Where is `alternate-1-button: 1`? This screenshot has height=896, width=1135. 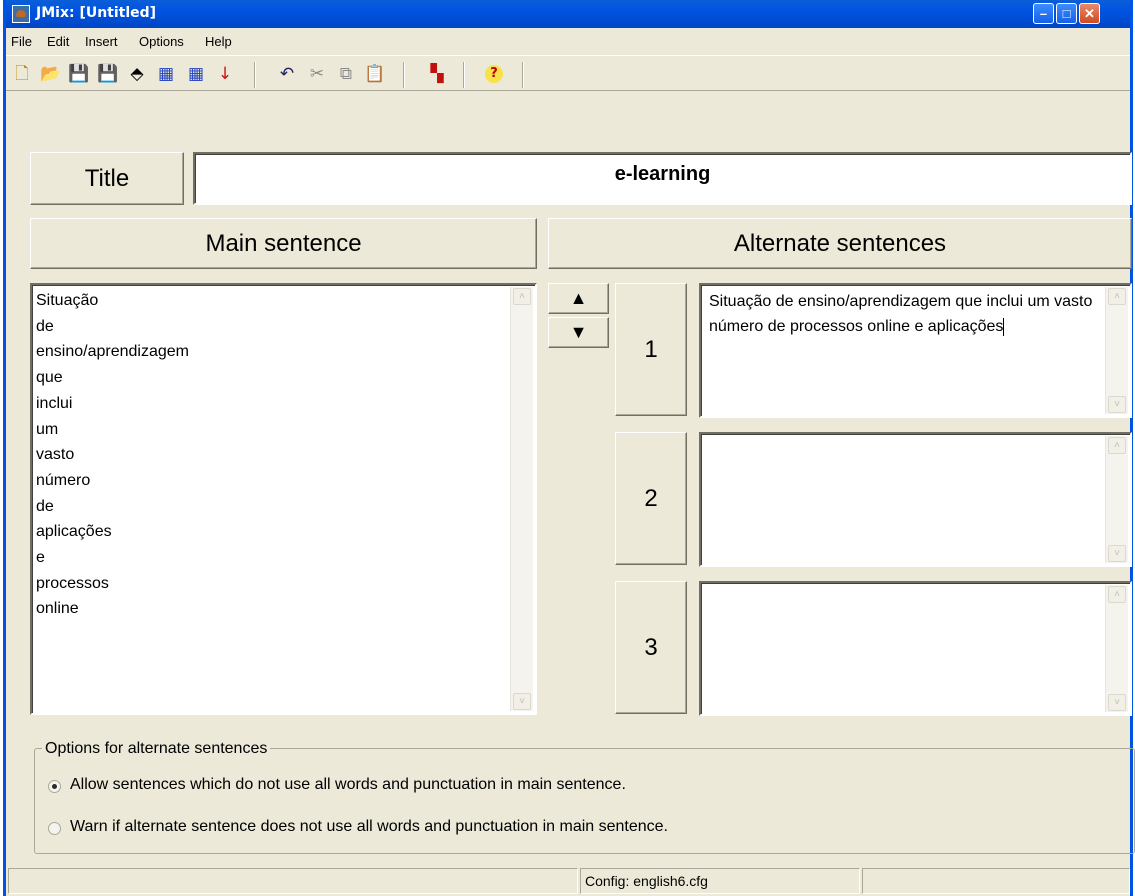
alternate-1-button: 1 is located at coordinates (651, 349).